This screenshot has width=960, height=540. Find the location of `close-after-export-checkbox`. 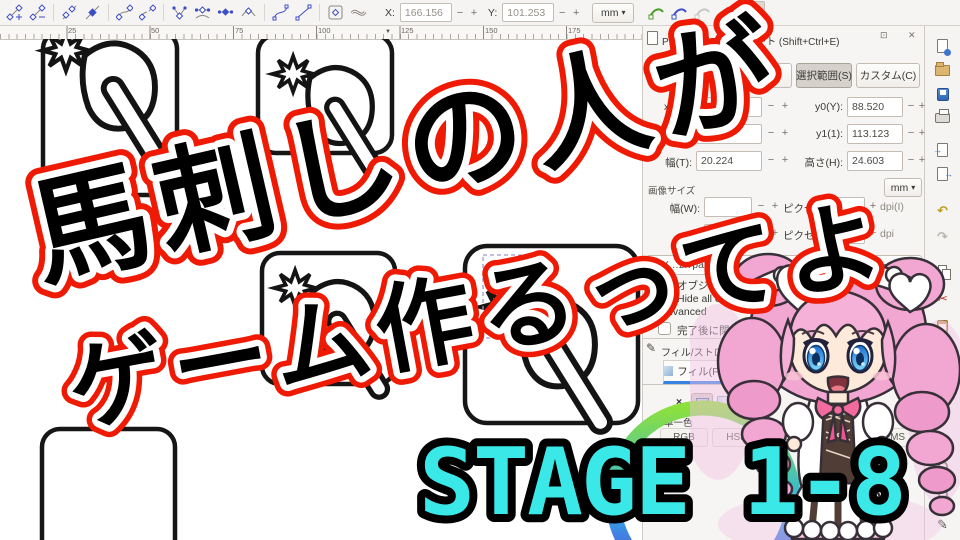

close-after-export-checkbox is located at coordinates (664, 328).